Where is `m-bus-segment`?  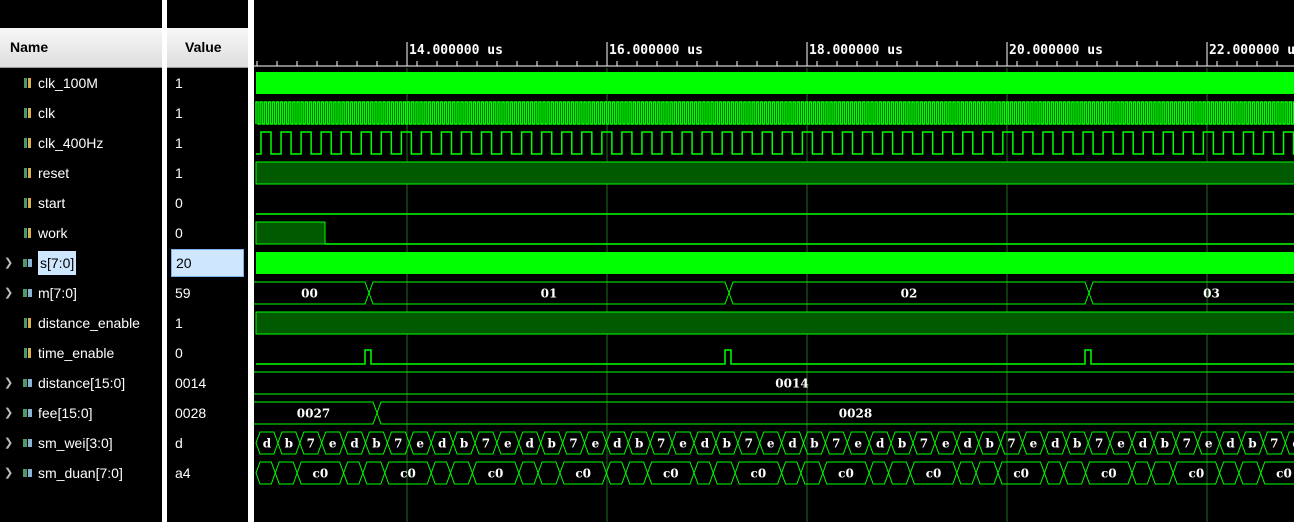
m-bus-segment is located at coordinates (1191, 293).